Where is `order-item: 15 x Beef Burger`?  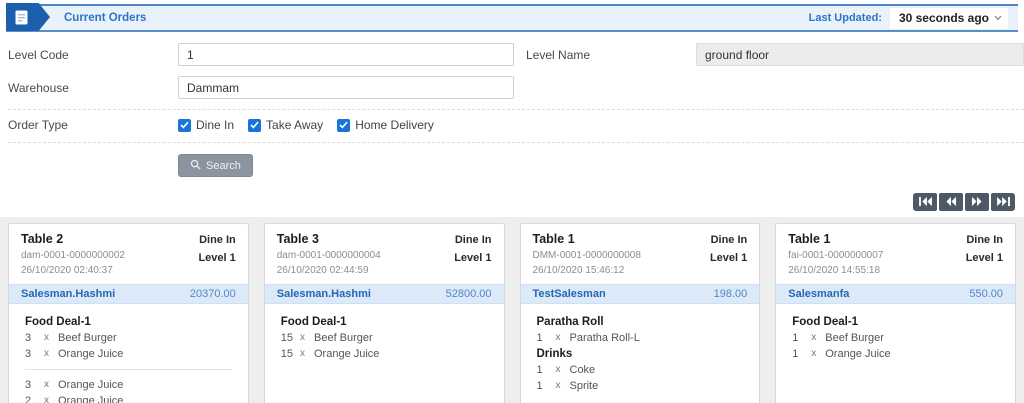 order-item: 15 x Beef Burger is located at coordinates (385, 338).